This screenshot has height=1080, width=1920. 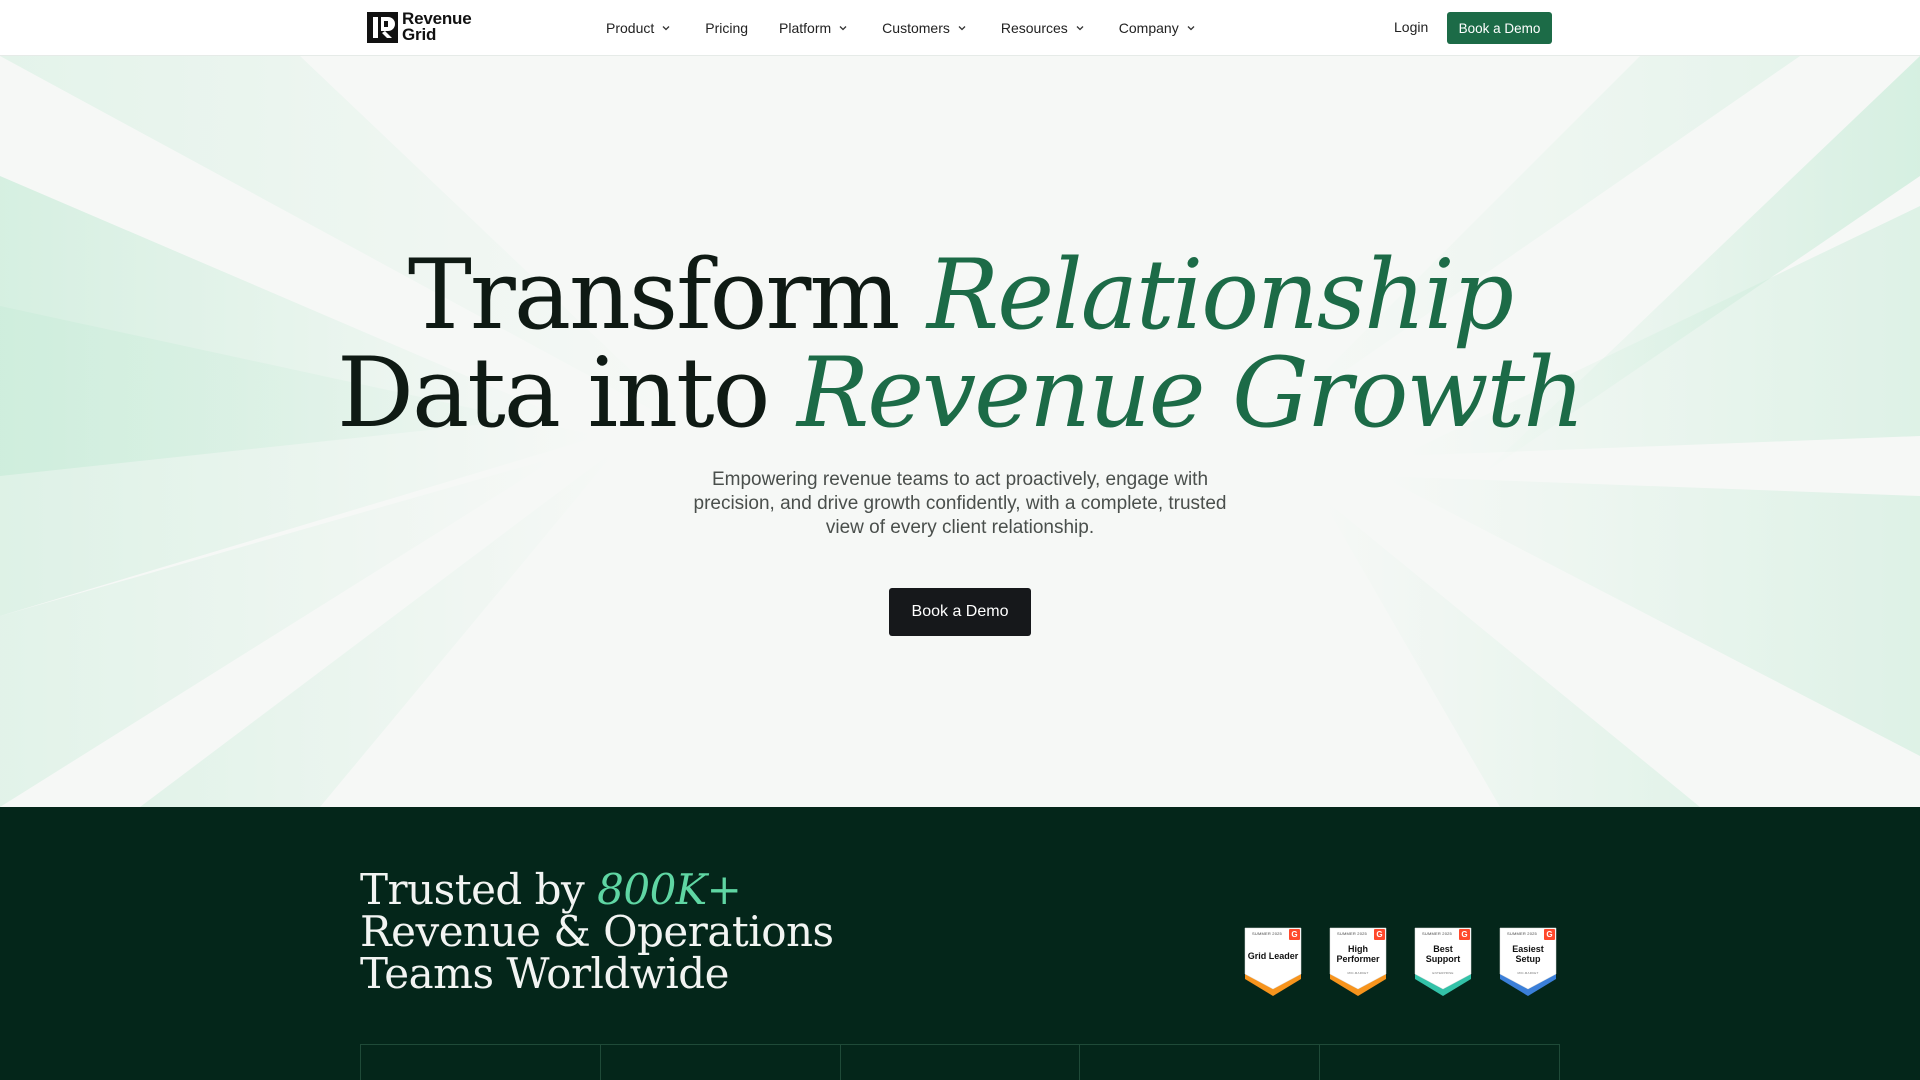 I want to click on nav-item-label: Customers, so click(x=916, y=28).